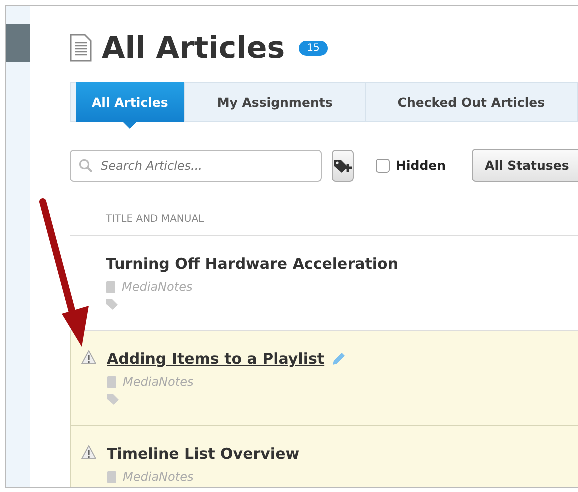  I want to click on sidebar-block, so click(18, 43).